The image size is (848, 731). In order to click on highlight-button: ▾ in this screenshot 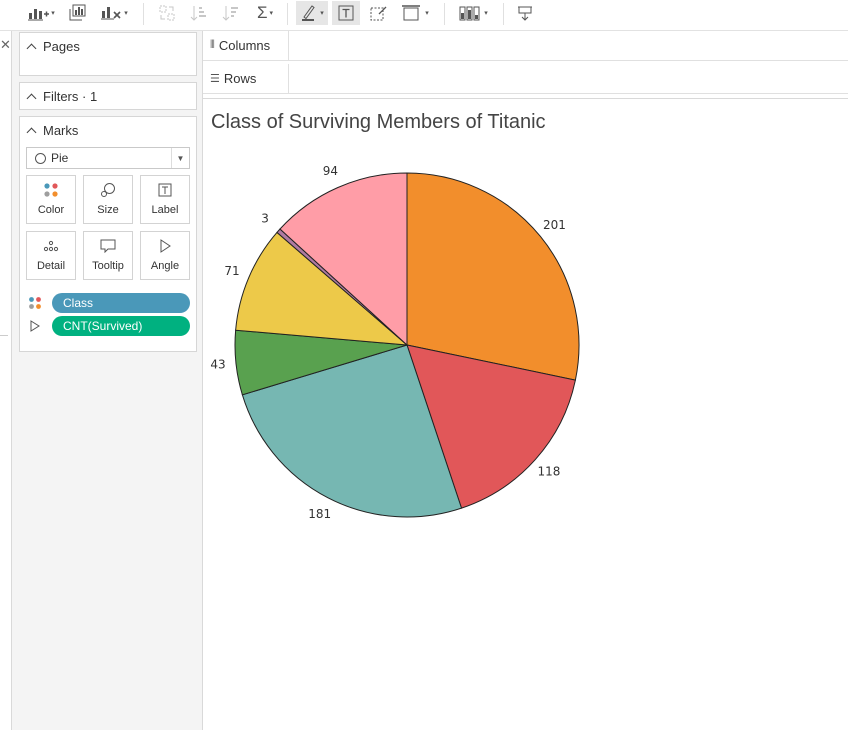, I will do `click(312, 13)`.